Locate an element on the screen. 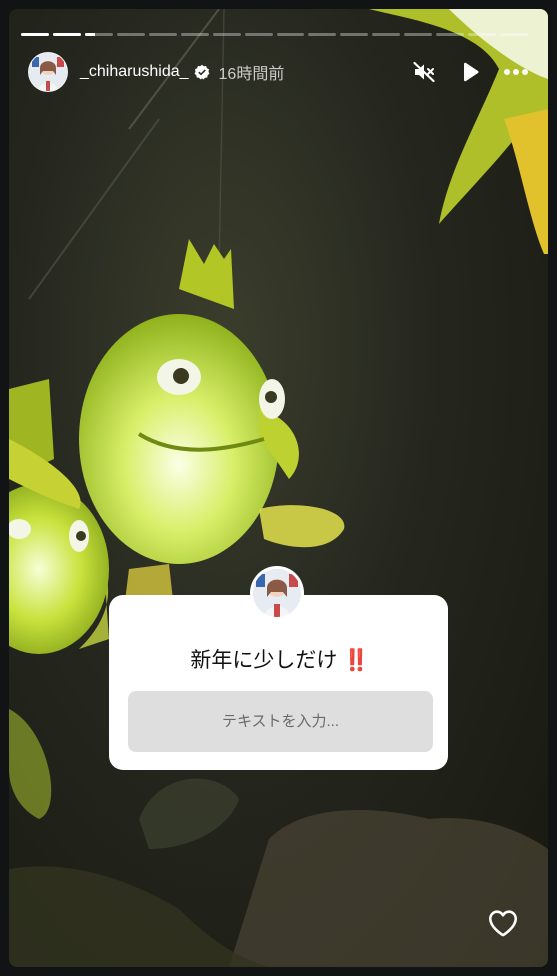  post-timestamp: 16時間前 is located at coordinates (251, 74).